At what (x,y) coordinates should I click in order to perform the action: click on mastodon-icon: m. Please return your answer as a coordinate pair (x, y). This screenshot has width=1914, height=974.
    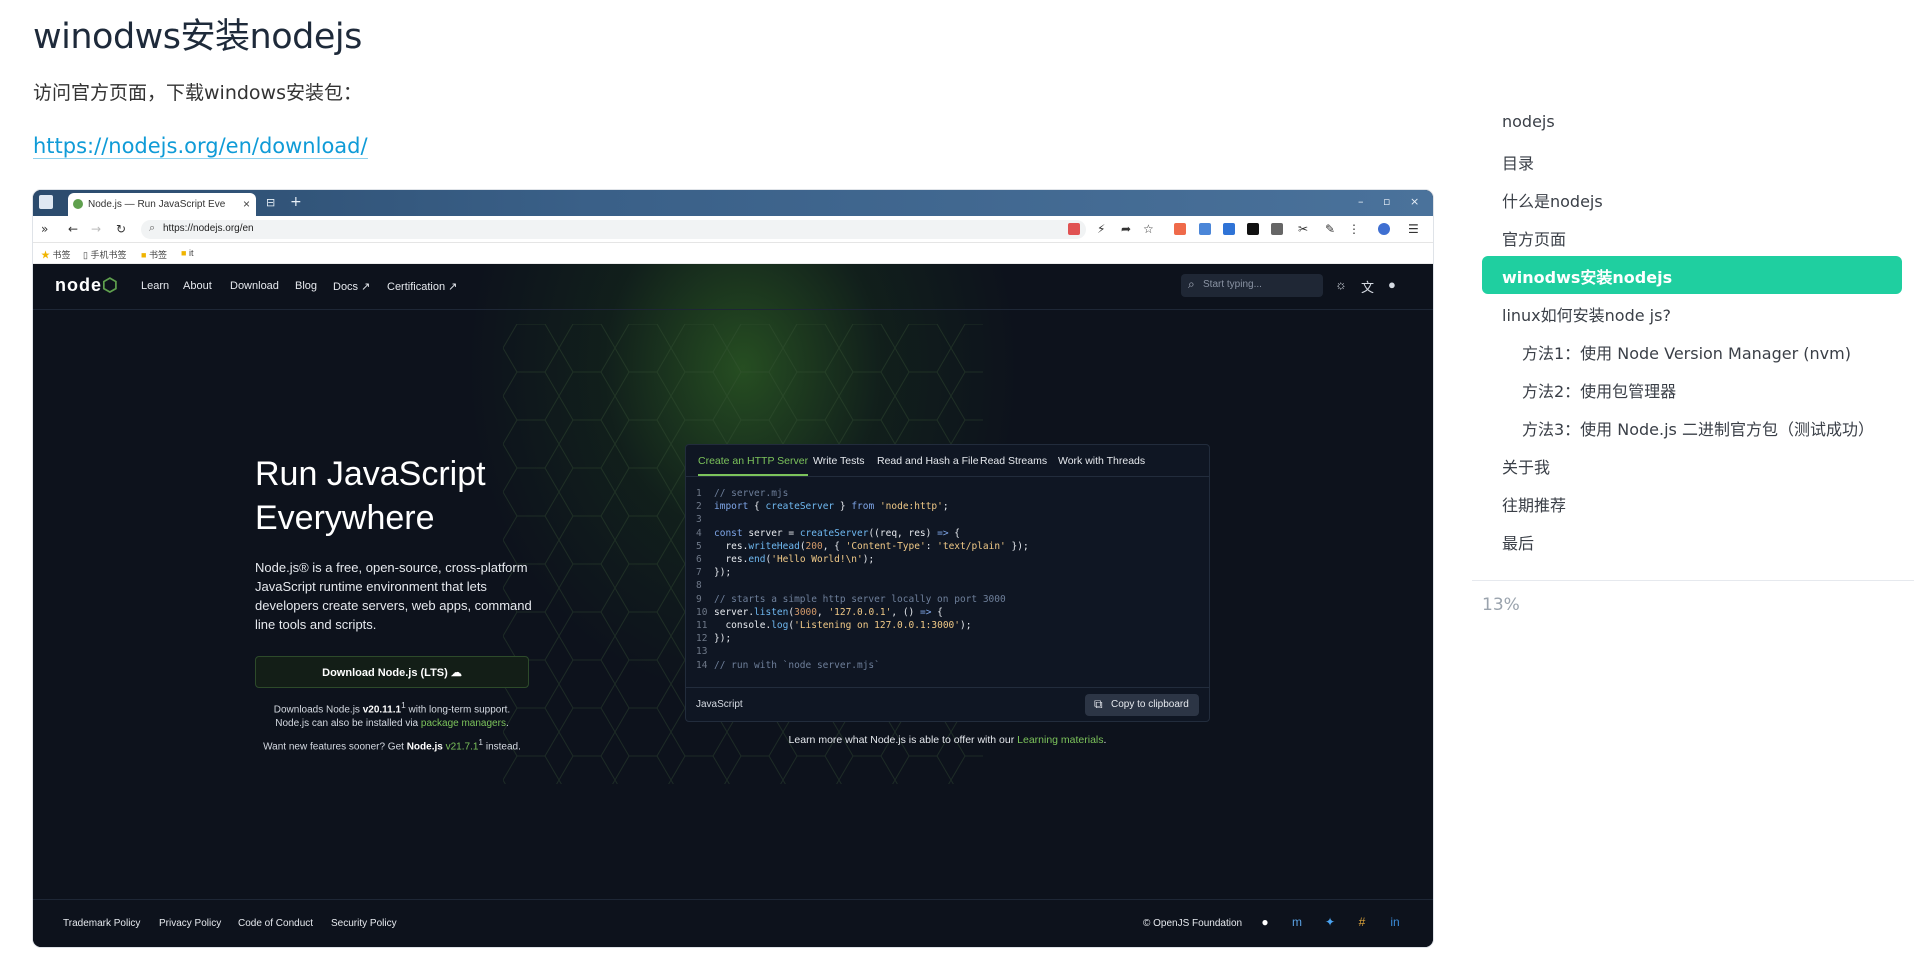
    Looking at the image, I should click on (1297, 922).